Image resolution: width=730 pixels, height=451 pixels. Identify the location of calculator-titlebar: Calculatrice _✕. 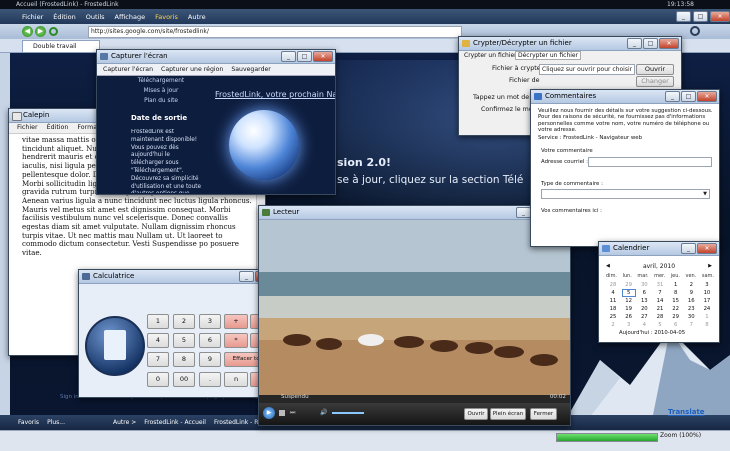
(178, 277).